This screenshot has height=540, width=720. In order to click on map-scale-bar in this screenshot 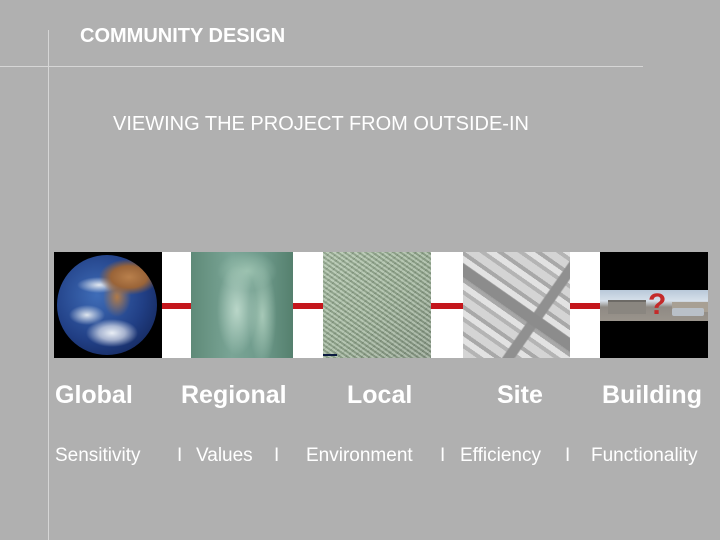, I will do `click(330, 355)`.